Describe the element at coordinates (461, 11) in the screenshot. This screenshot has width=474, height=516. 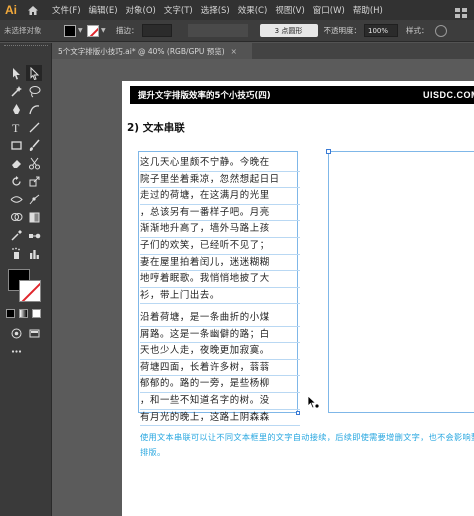
I see `workspace-grid-icon` at that location.